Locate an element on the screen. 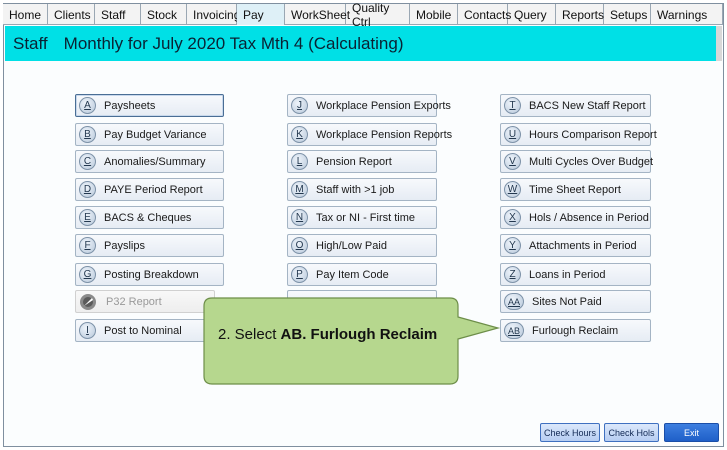 This screenshot has width=727, height=450. check-hols-button: Check Hols is located at coordinates (631, 432).